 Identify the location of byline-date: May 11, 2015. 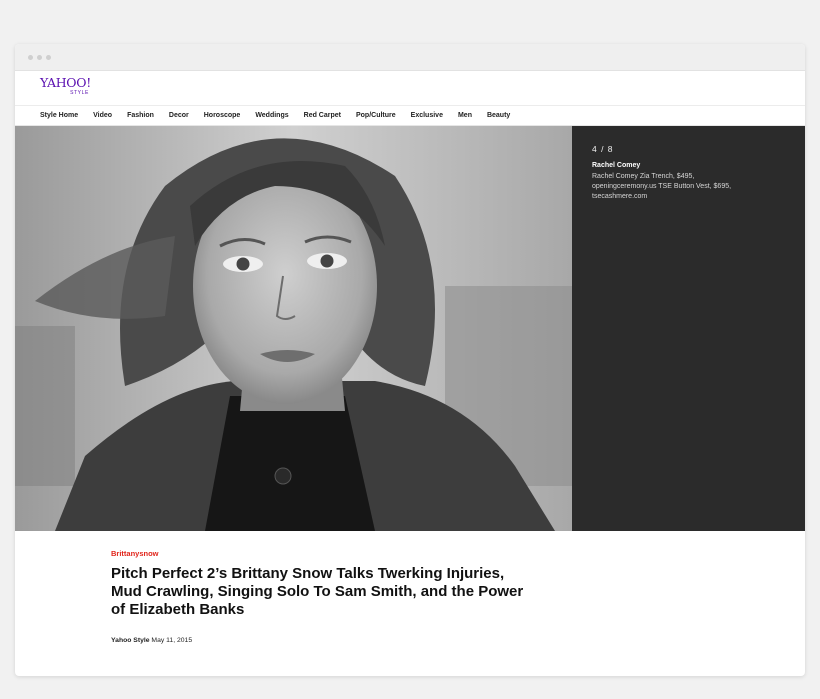
(172, 640).